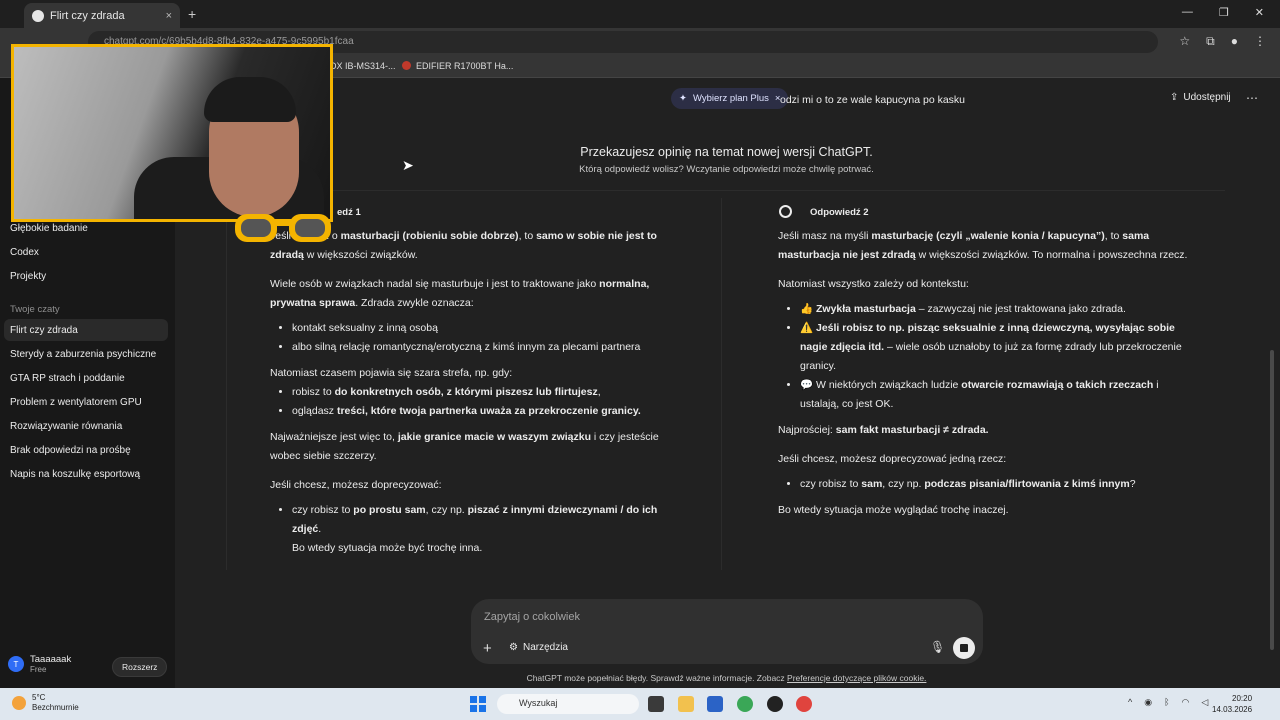  I want to click on minimize-icon: —, so click(1187, 12).